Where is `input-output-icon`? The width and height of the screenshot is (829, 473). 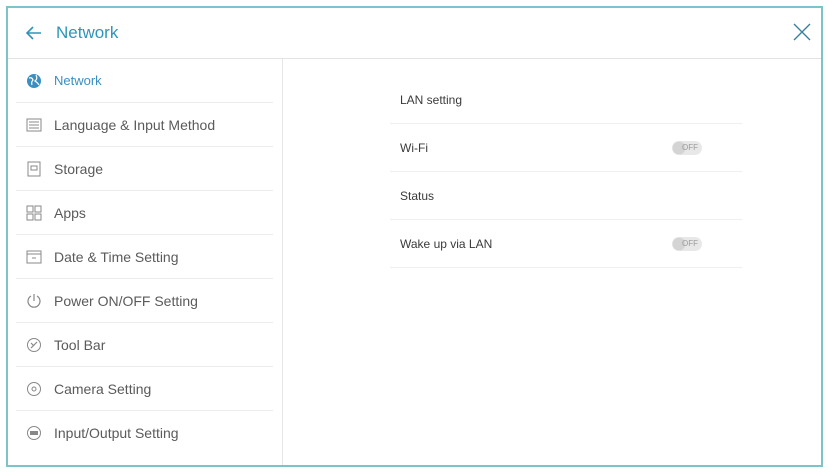 input-output-icon is located at coordinates (34, 433).